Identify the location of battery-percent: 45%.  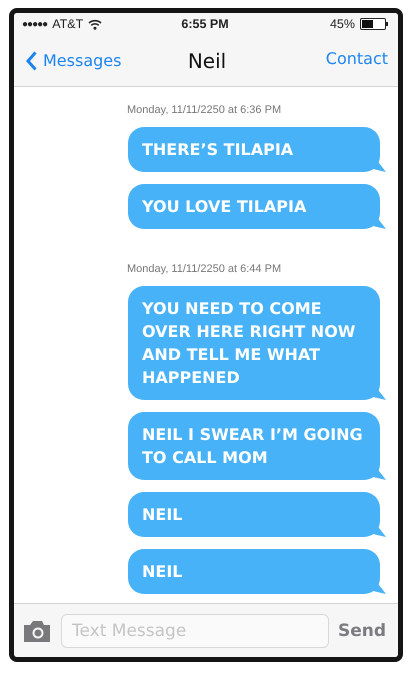
(342, 24).